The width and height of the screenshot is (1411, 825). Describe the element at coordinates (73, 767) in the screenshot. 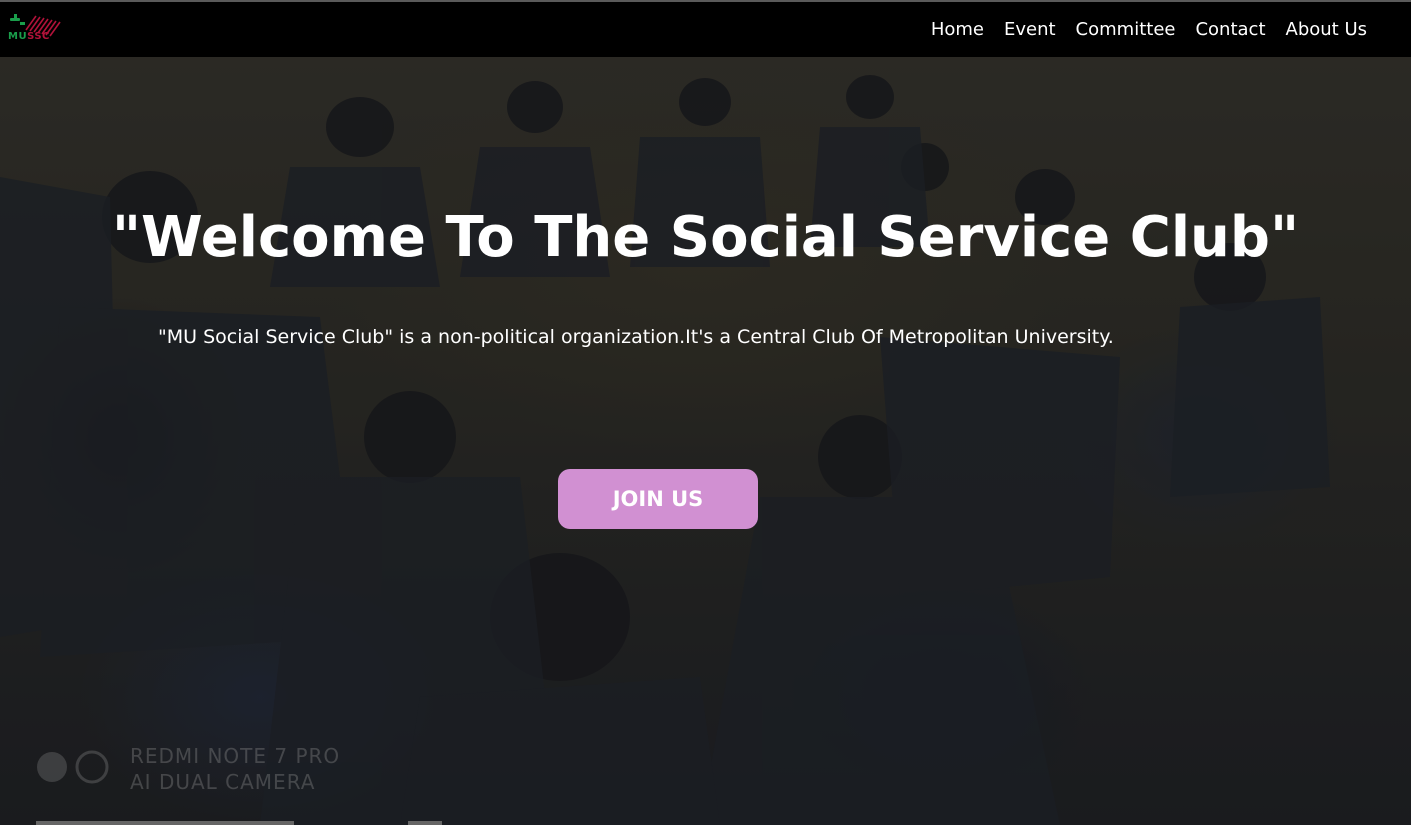

I see `camera-watermark-icon` at that location.